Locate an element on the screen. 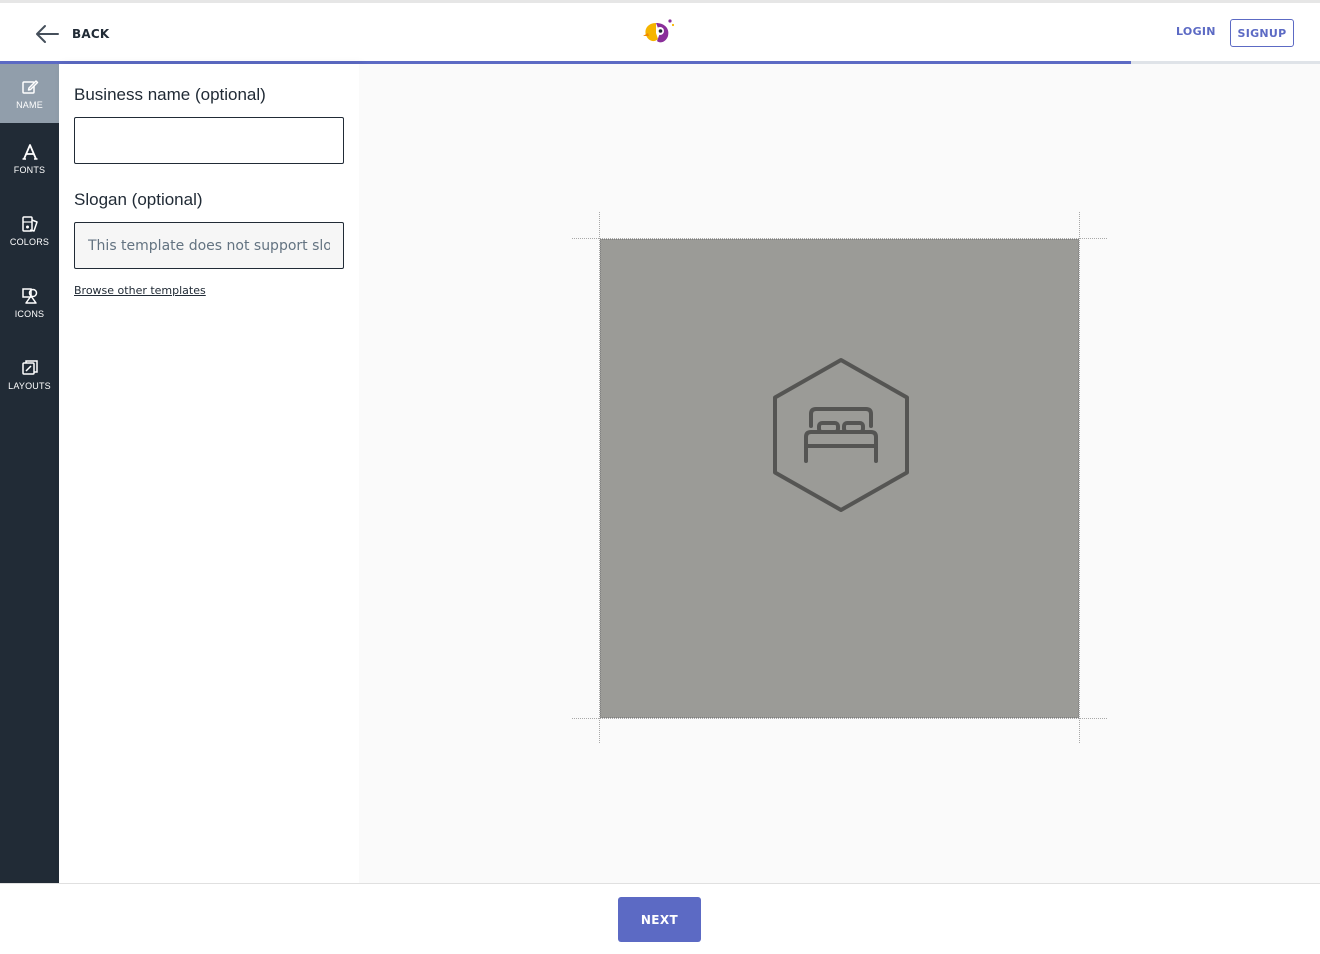 This screenshot has height=954, width=1320. sidebar-item-label: ICONS is located at coordinates (29, 314).